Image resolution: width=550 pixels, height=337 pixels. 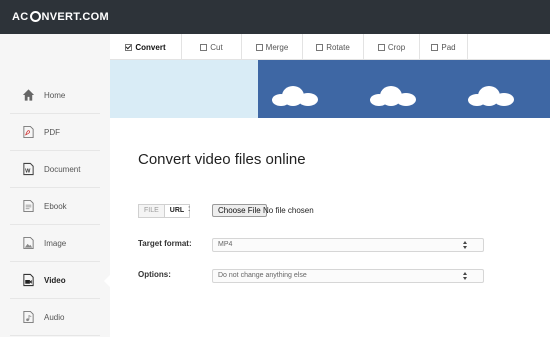 I want to click on file-status: No file chosen, so click(x=288, y=210).